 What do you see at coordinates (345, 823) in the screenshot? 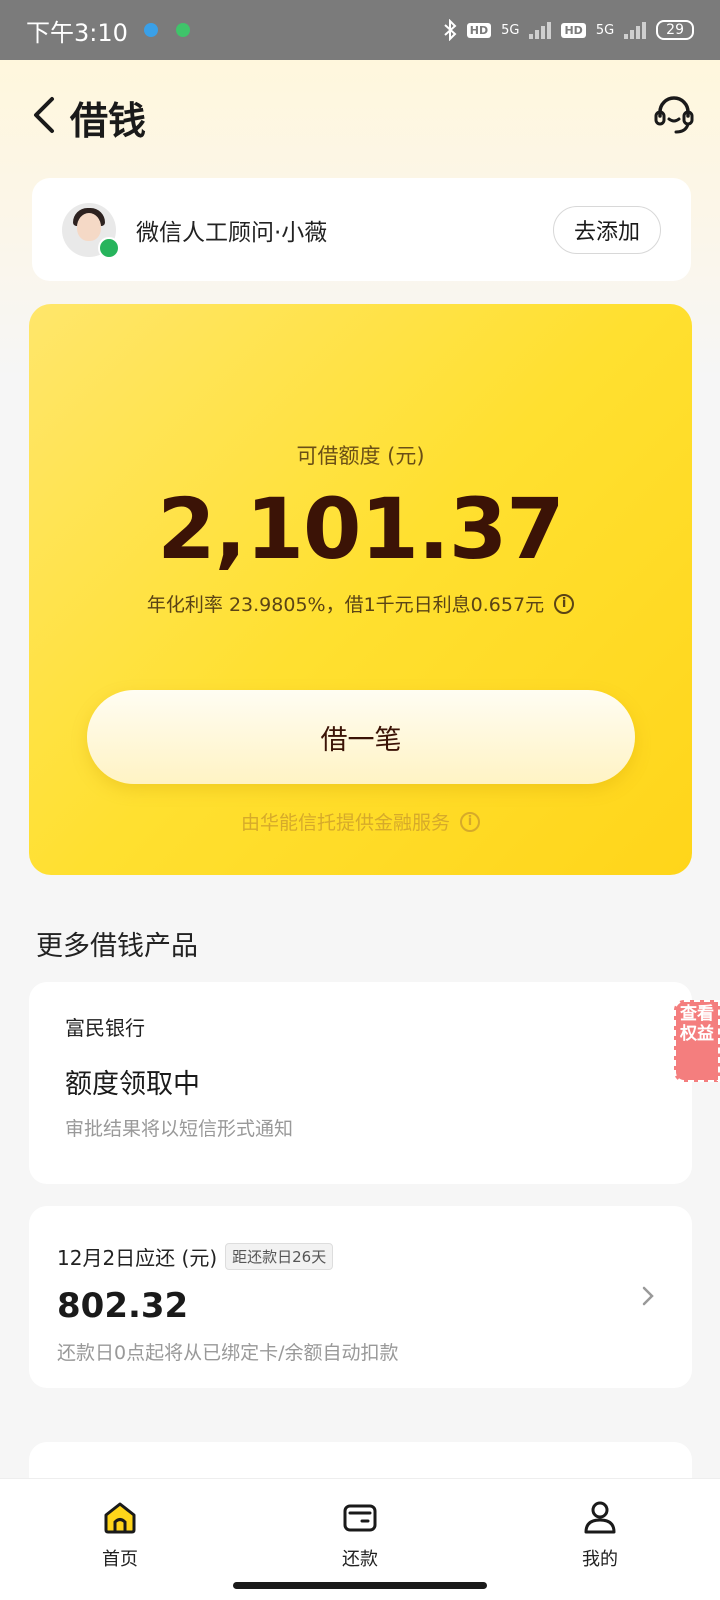
I see `provider-text: 由华能信托提供金融服务` at bounding box center [345, 823].